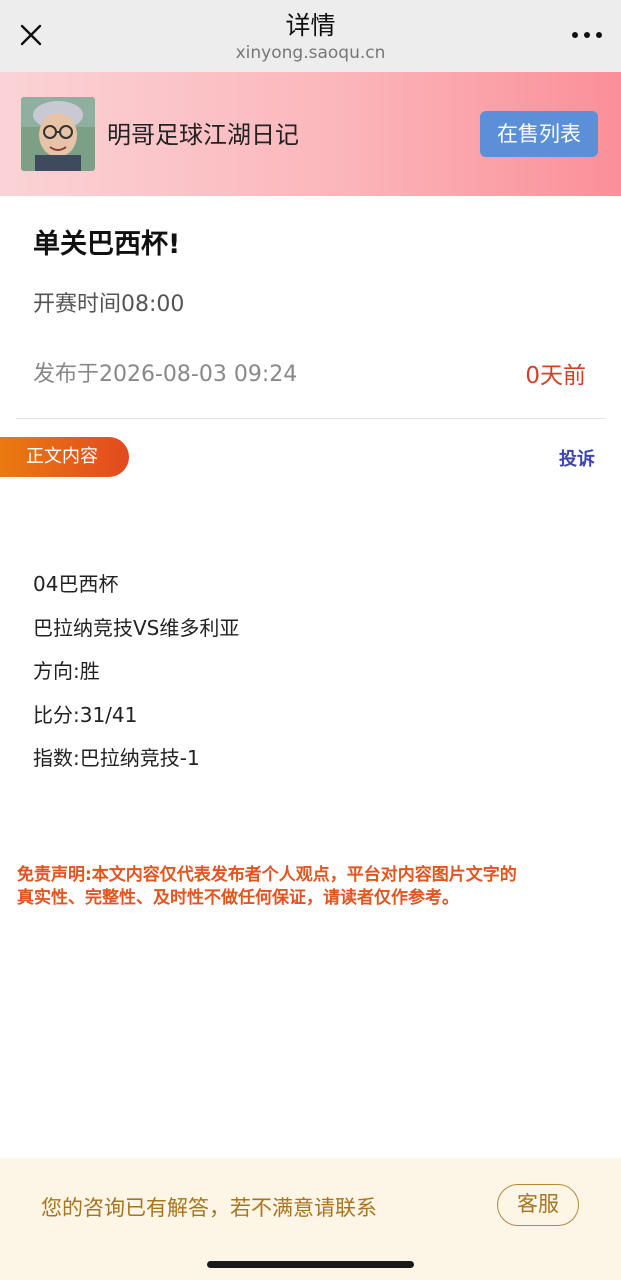 This screenshot has width=621, height=1280. Describe the element at coordinates (310, 1264) in the screenshot. I see `home-indicator` at that location.